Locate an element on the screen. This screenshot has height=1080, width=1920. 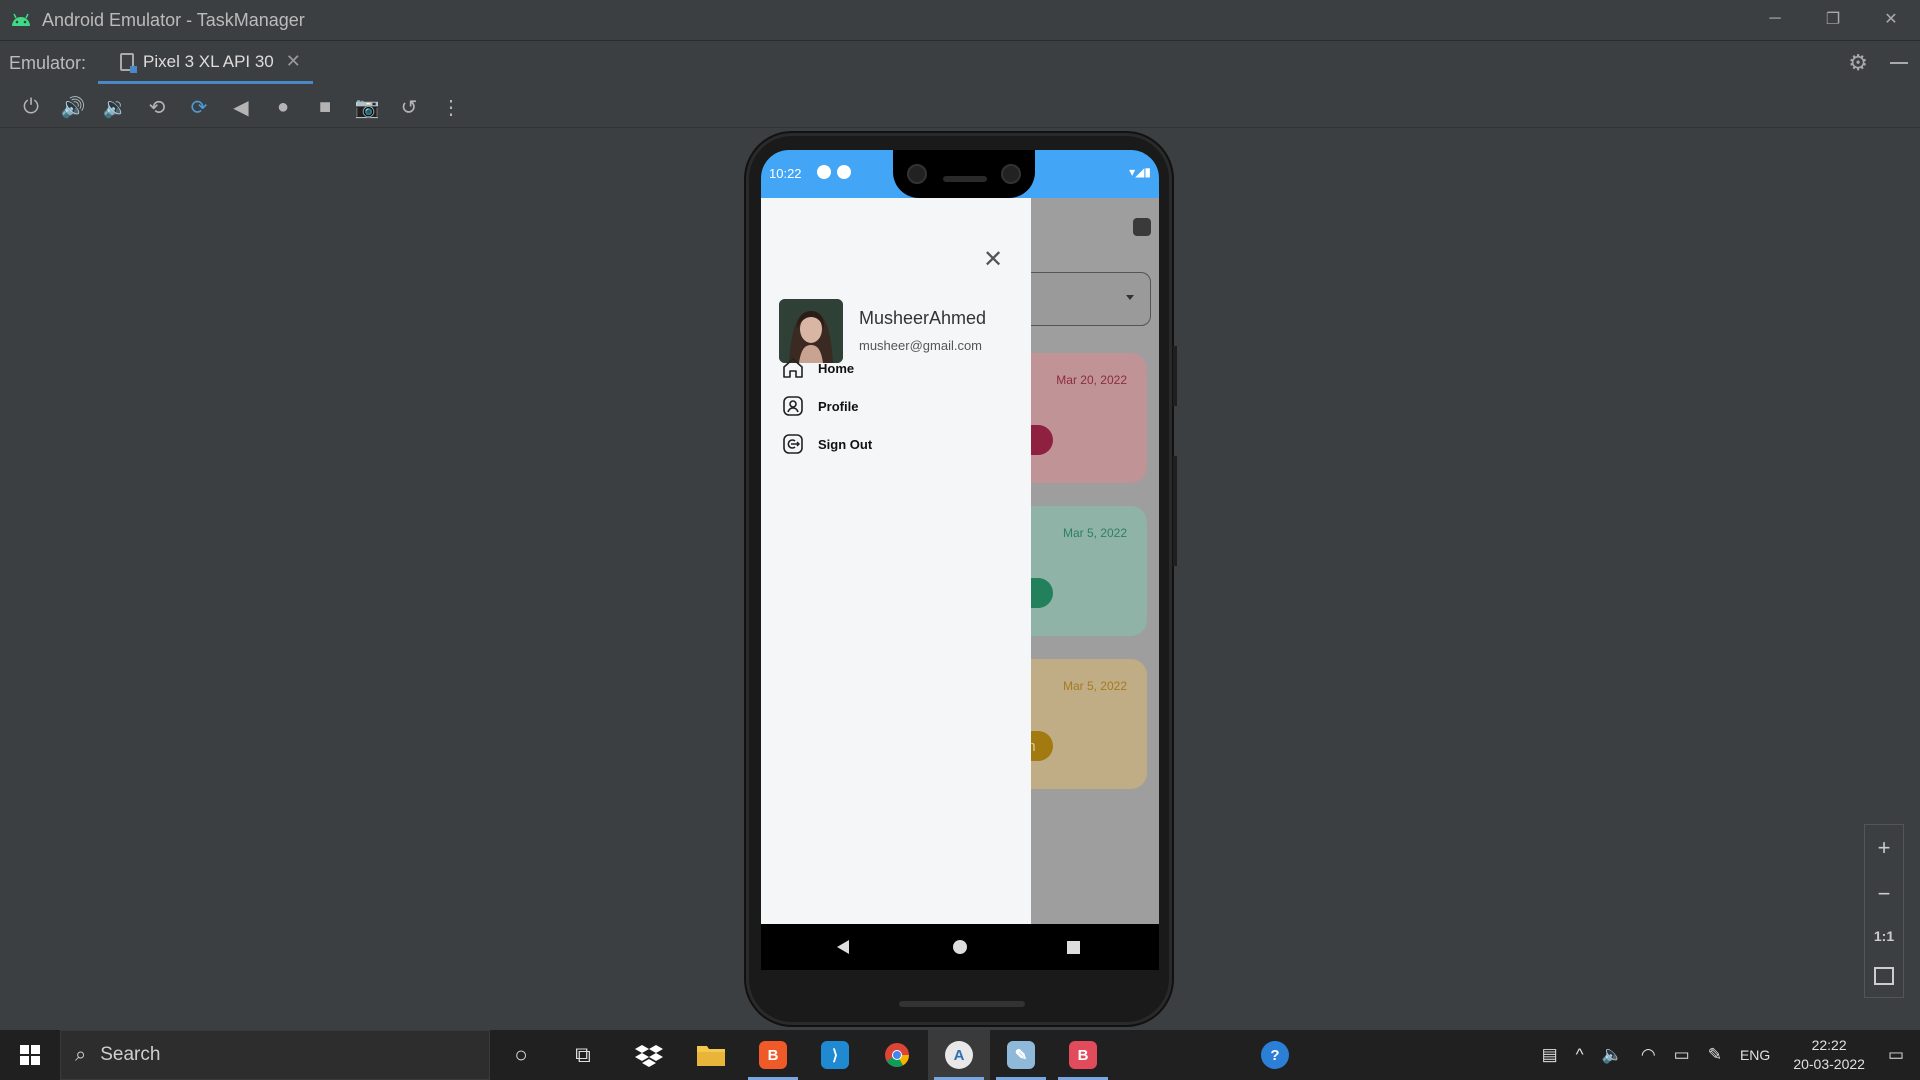
tab-close-icon: ✕ is located at coordinates (293, 61).